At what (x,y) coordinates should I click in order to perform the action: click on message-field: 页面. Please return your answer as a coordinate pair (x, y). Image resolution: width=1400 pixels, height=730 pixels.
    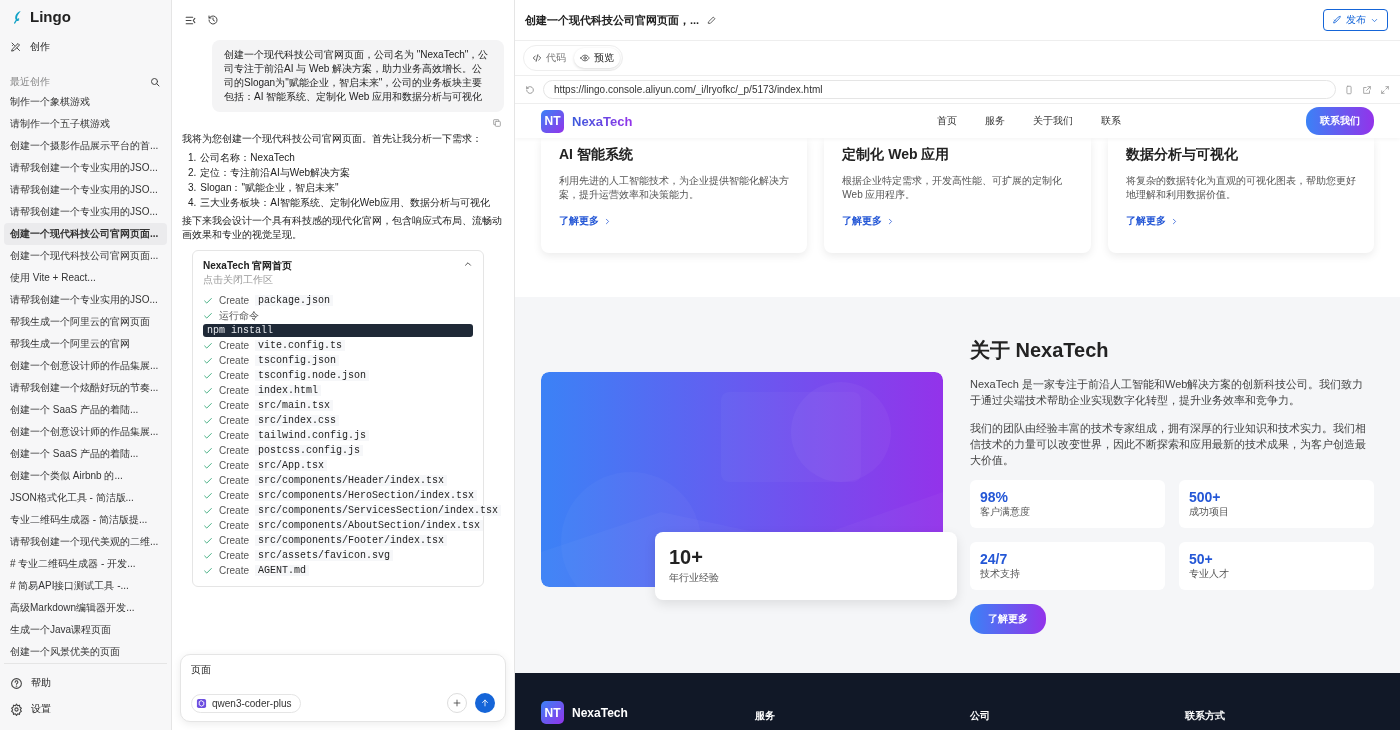
    Looking at the image, I should click on (343, 670).